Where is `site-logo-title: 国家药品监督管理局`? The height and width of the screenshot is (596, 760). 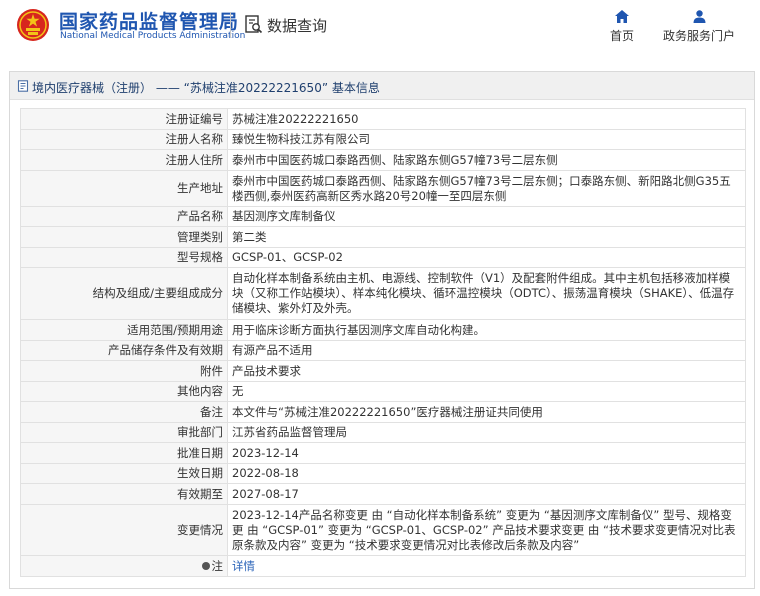 site-logo-title: 国家药品监督管理局 is located at coordinates (149, 20).